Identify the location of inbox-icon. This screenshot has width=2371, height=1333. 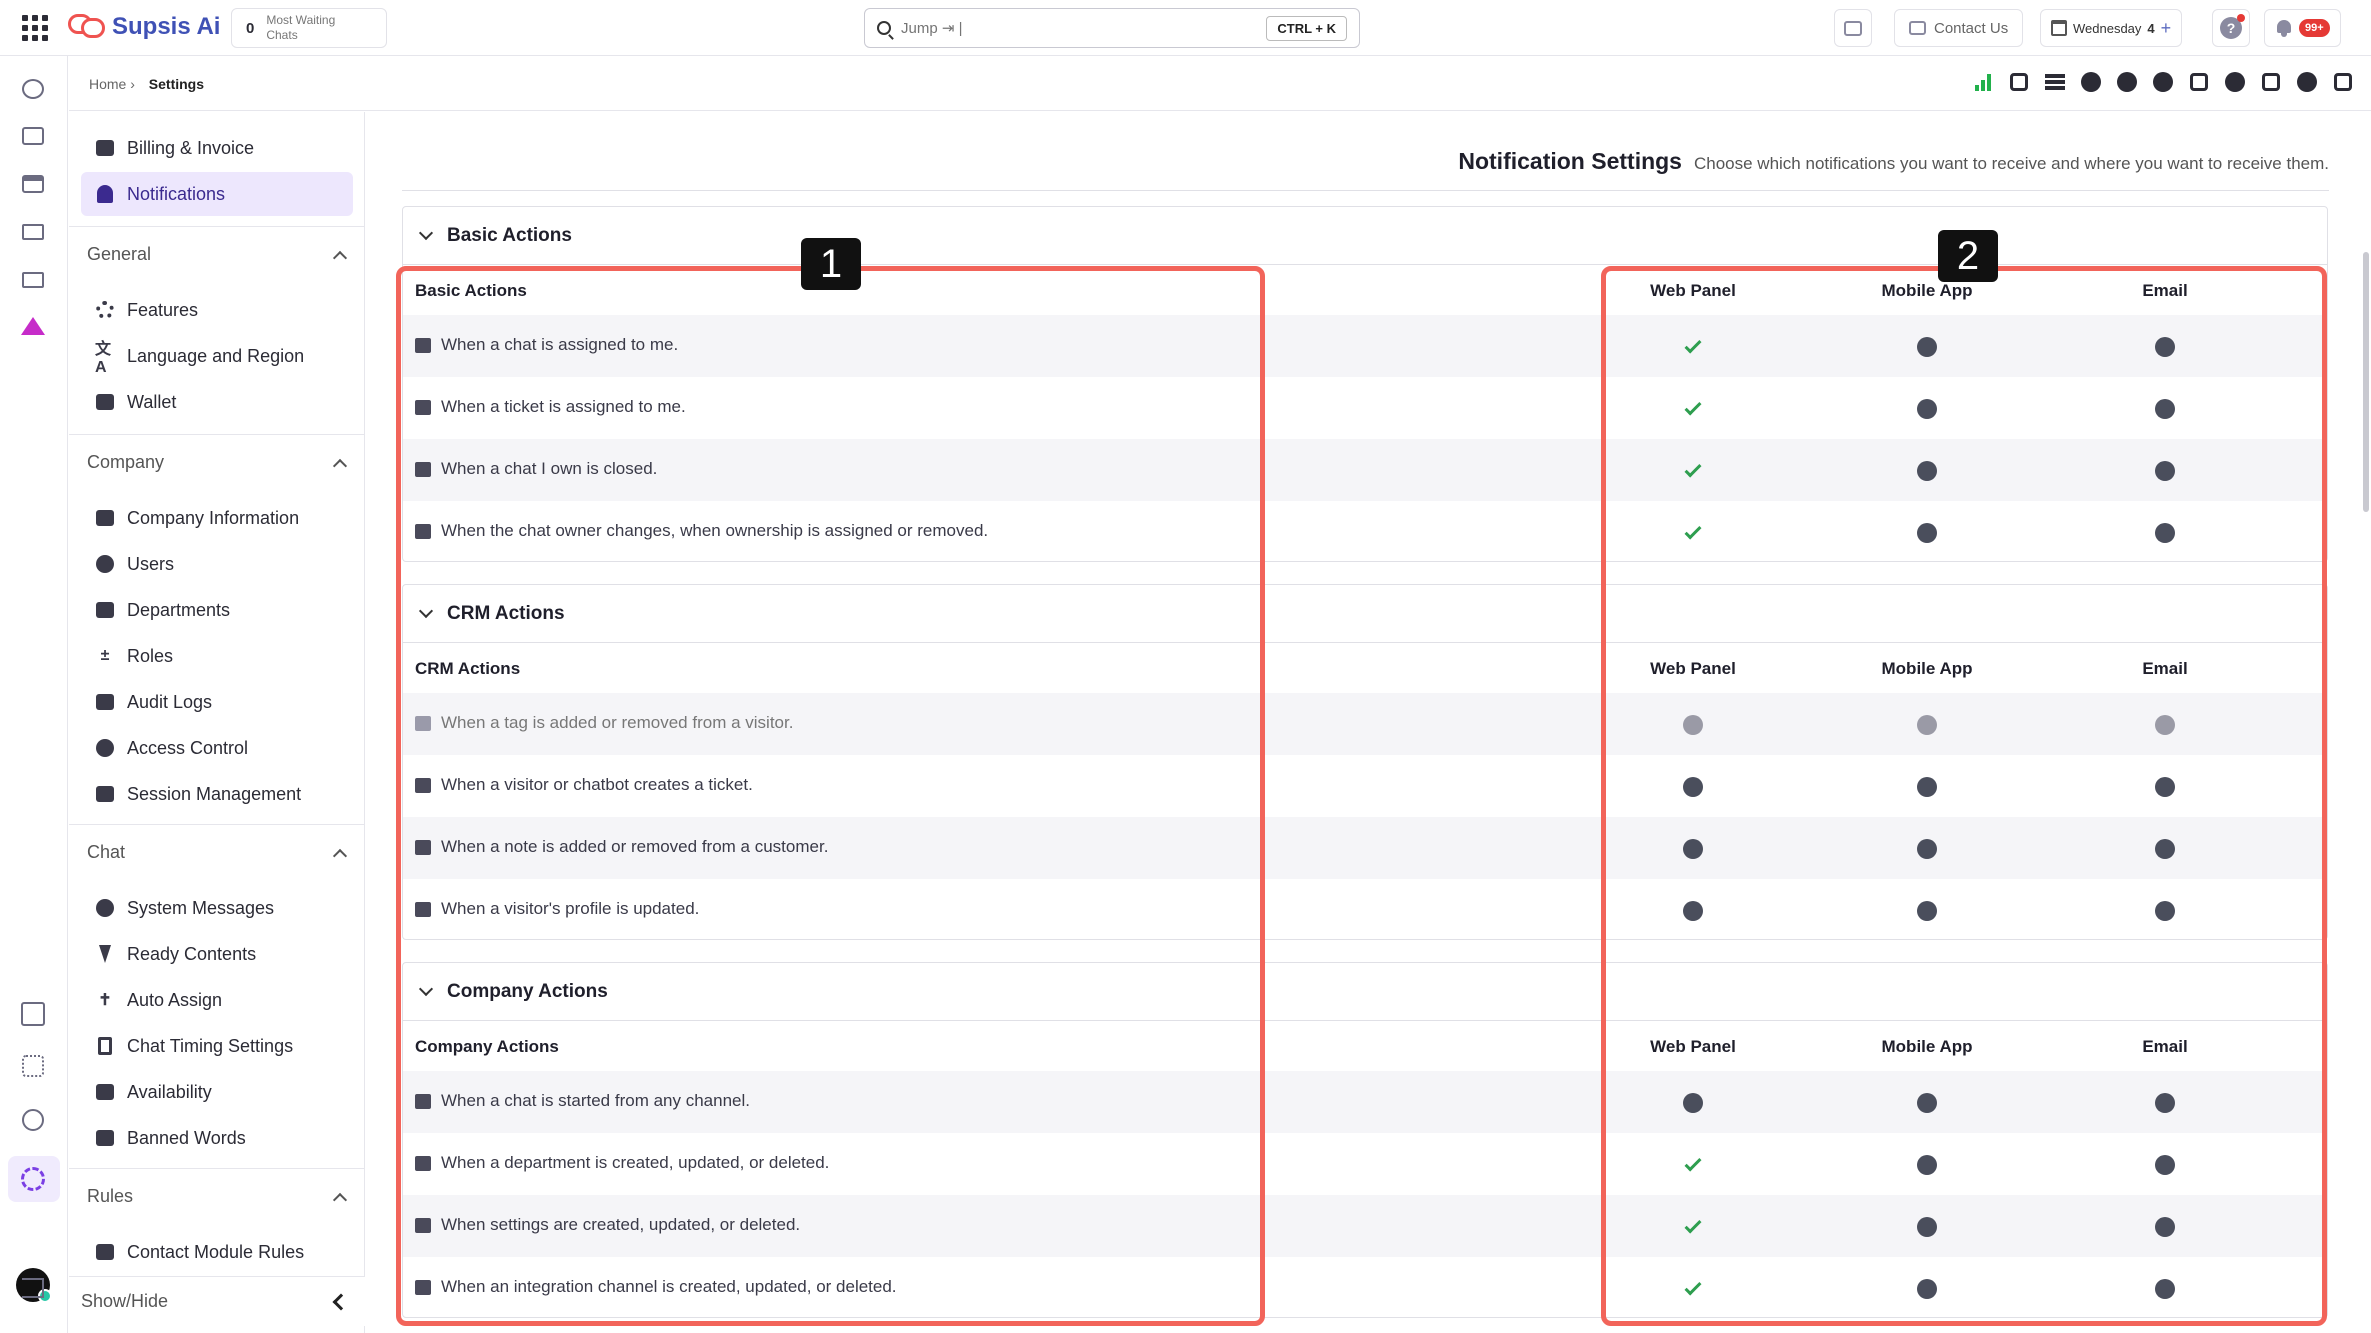
(1853, 28).